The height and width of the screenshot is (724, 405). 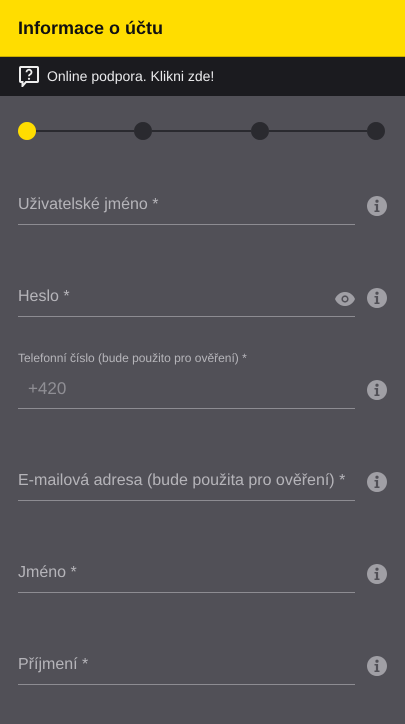 What do you see at coordinates (47, 389) in the screenshot?
I see `field-value: +420` at bounding box center [47, 389].